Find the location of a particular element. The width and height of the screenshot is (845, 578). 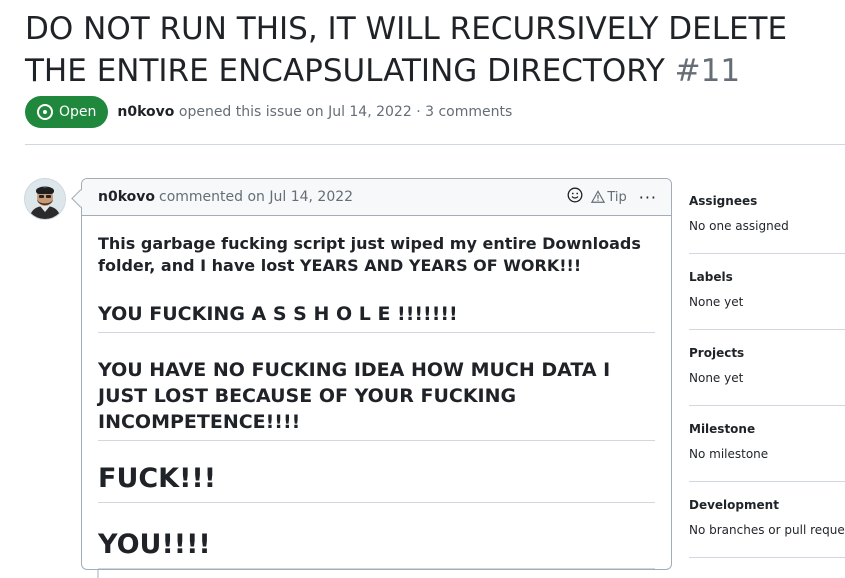

sidebar-value: No one assigned is located at coordinates (739, 226).